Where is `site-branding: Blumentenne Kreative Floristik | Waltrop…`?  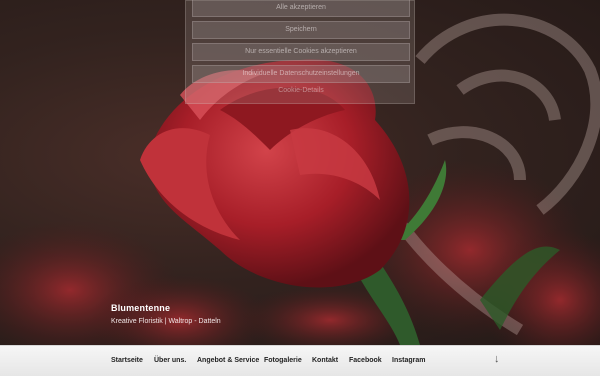 site-branding: Blumentenne Kreative Floristik | Waltrop… is located at coordinates (166, 314).